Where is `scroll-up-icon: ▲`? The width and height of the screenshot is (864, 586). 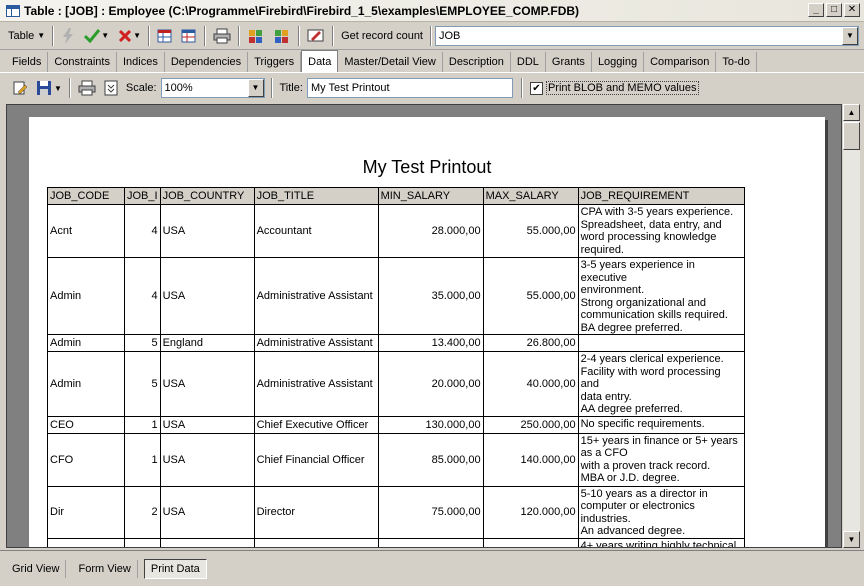 scroll-up-icon: ▲ is located at coordinates (851, 112).